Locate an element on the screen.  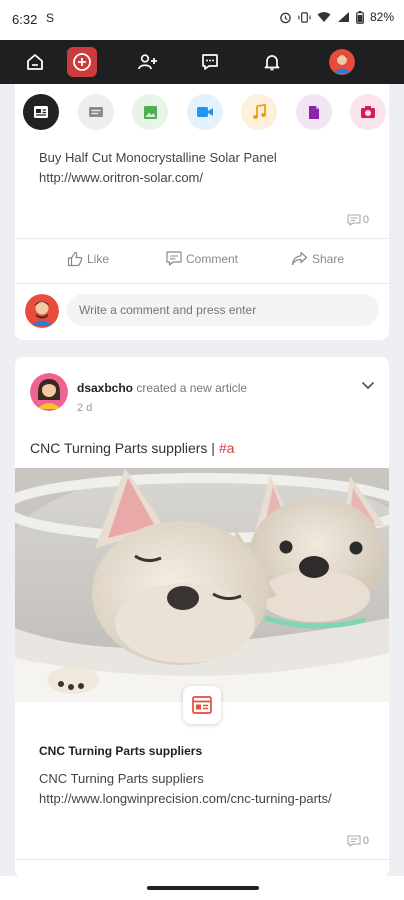
comment-button: Comment is located at coordinates (202, 258).